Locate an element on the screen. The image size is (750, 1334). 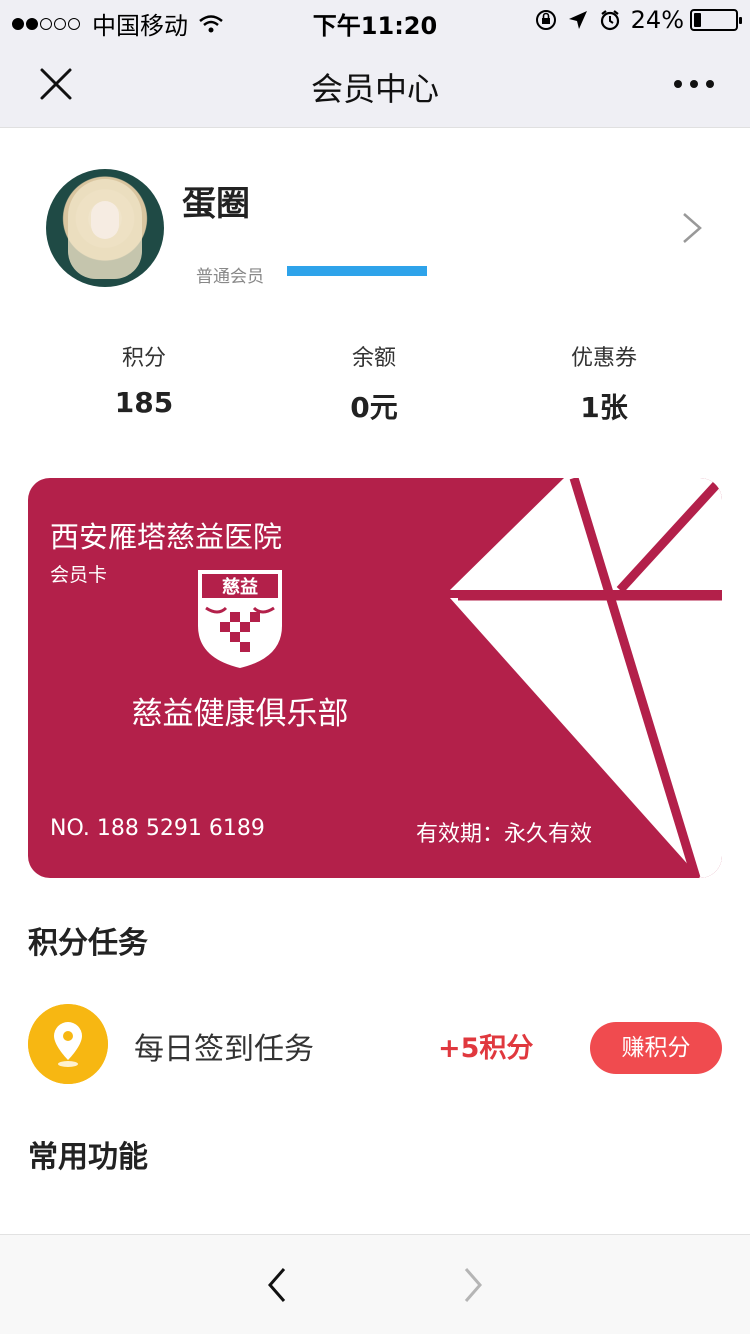
stat-label: 积分 is located at coordinates (143, 358).